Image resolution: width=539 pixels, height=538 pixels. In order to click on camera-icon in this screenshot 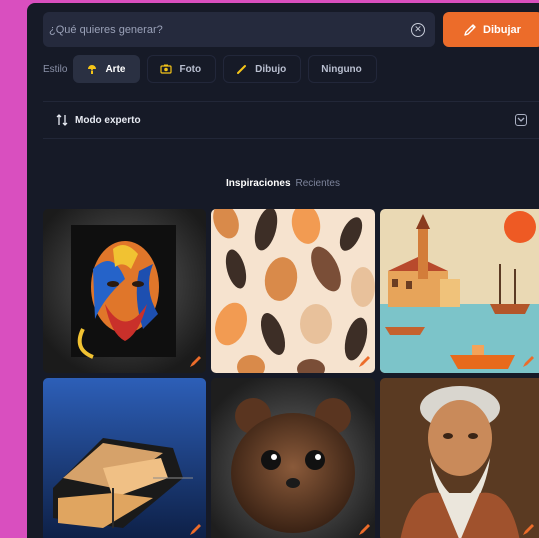, I will do `click(166, 69)`.